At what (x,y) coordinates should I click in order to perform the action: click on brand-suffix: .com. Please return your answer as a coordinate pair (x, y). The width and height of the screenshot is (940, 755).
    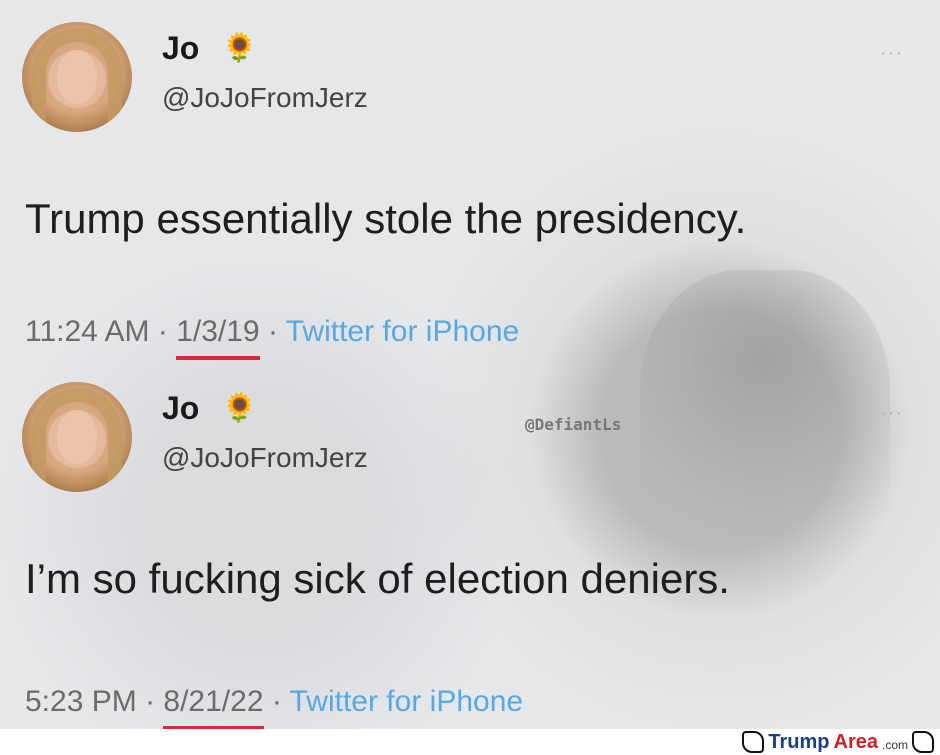
    Looking at the image, I should click on (894, 745).